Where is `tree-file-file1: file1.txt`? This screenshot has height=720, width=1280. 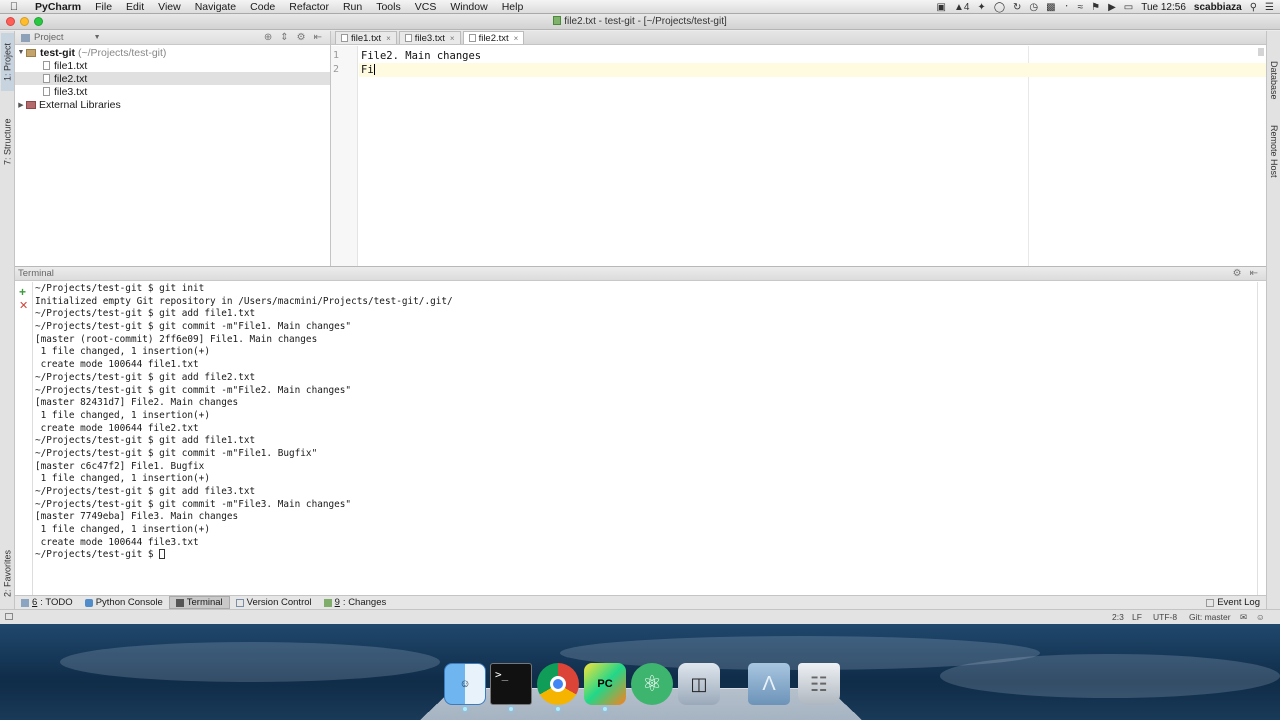 tree-file-file1: file1.txt is located at coordinates (172, 65).